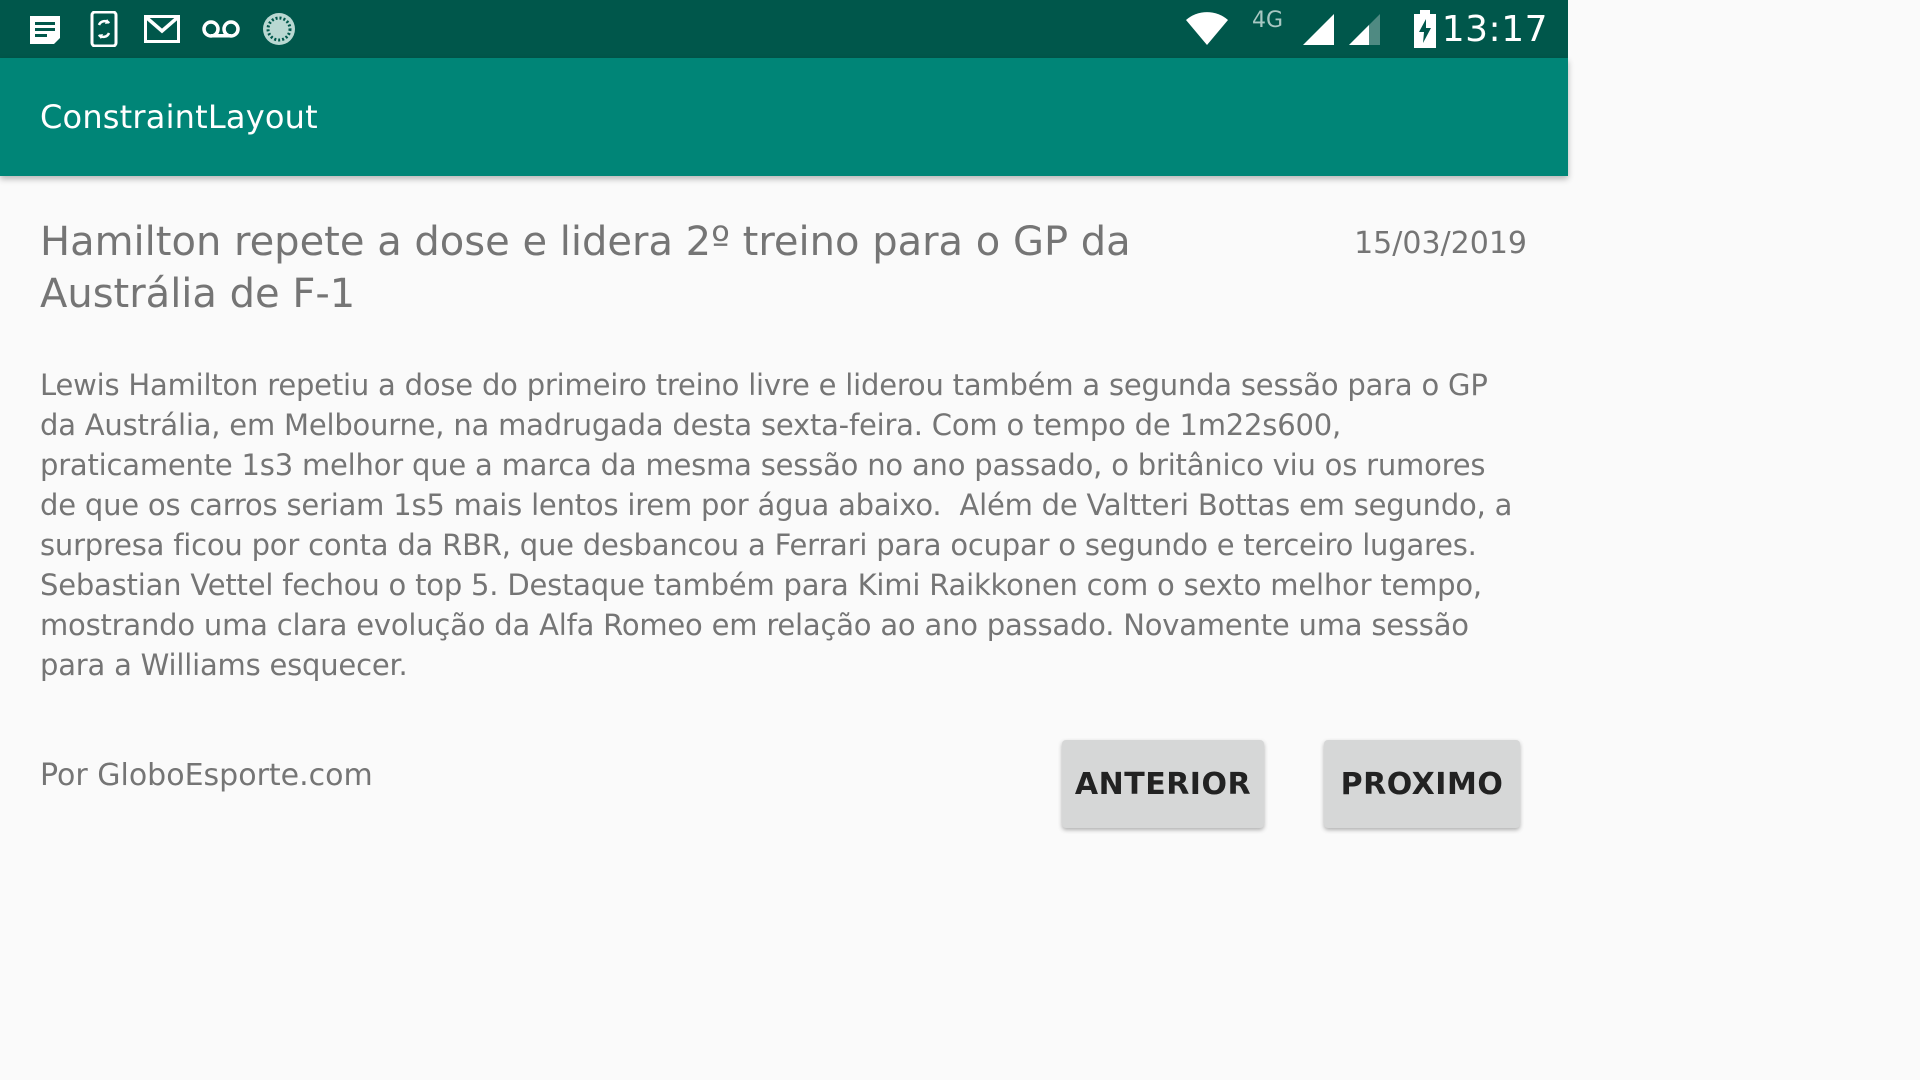 This screenshot has height=1080, width=1920. What do you see at coordinates (221, 29) in the screenshot?
I see `voicemail-icon` at bounding box center [221, 29].